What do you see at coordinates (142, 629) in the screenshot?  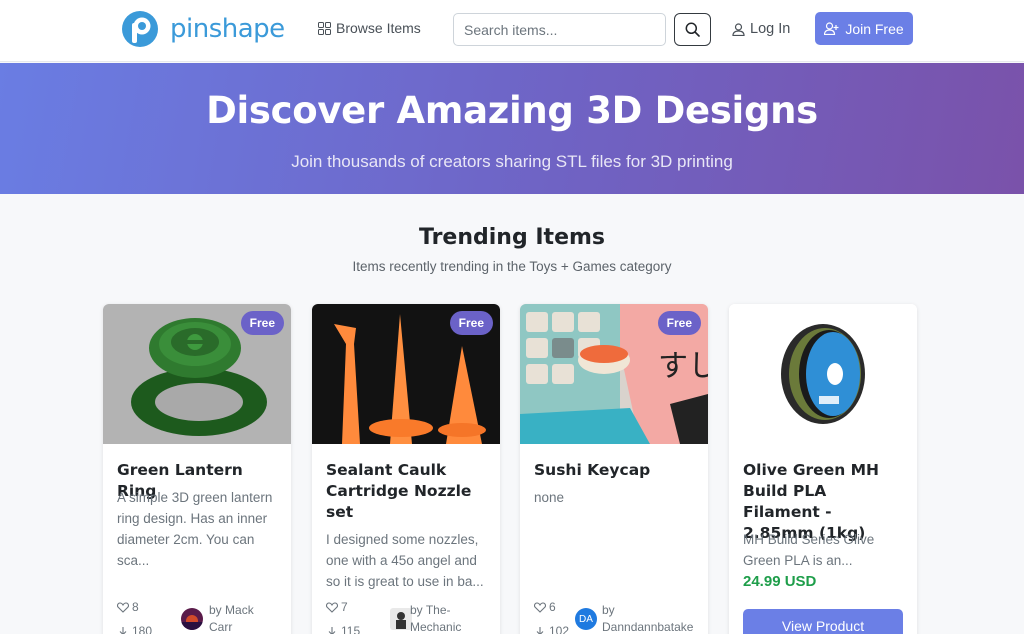 I see `downloads-value: 180` at bounding box center [142, 629].